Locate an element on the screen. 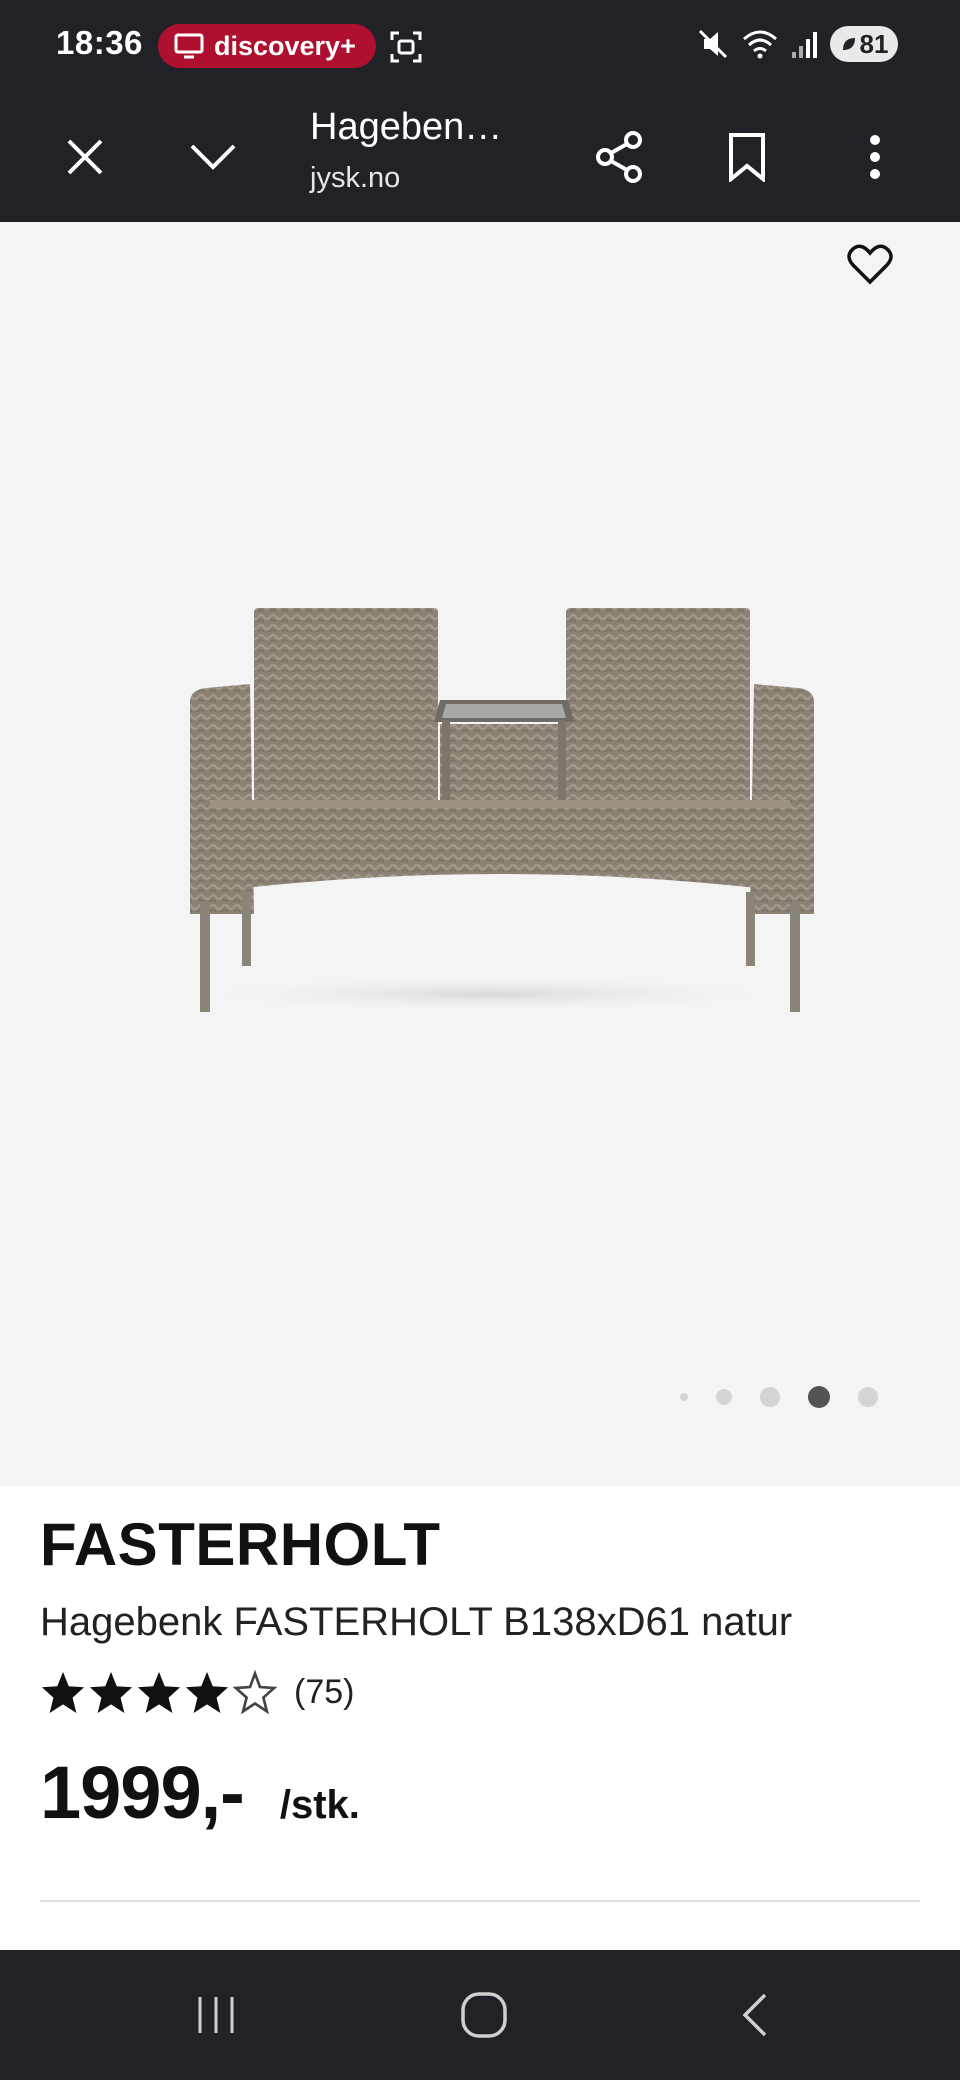 The height and width of the screenshot is (2080, 960). more-button is located at coordinates (875, 157).